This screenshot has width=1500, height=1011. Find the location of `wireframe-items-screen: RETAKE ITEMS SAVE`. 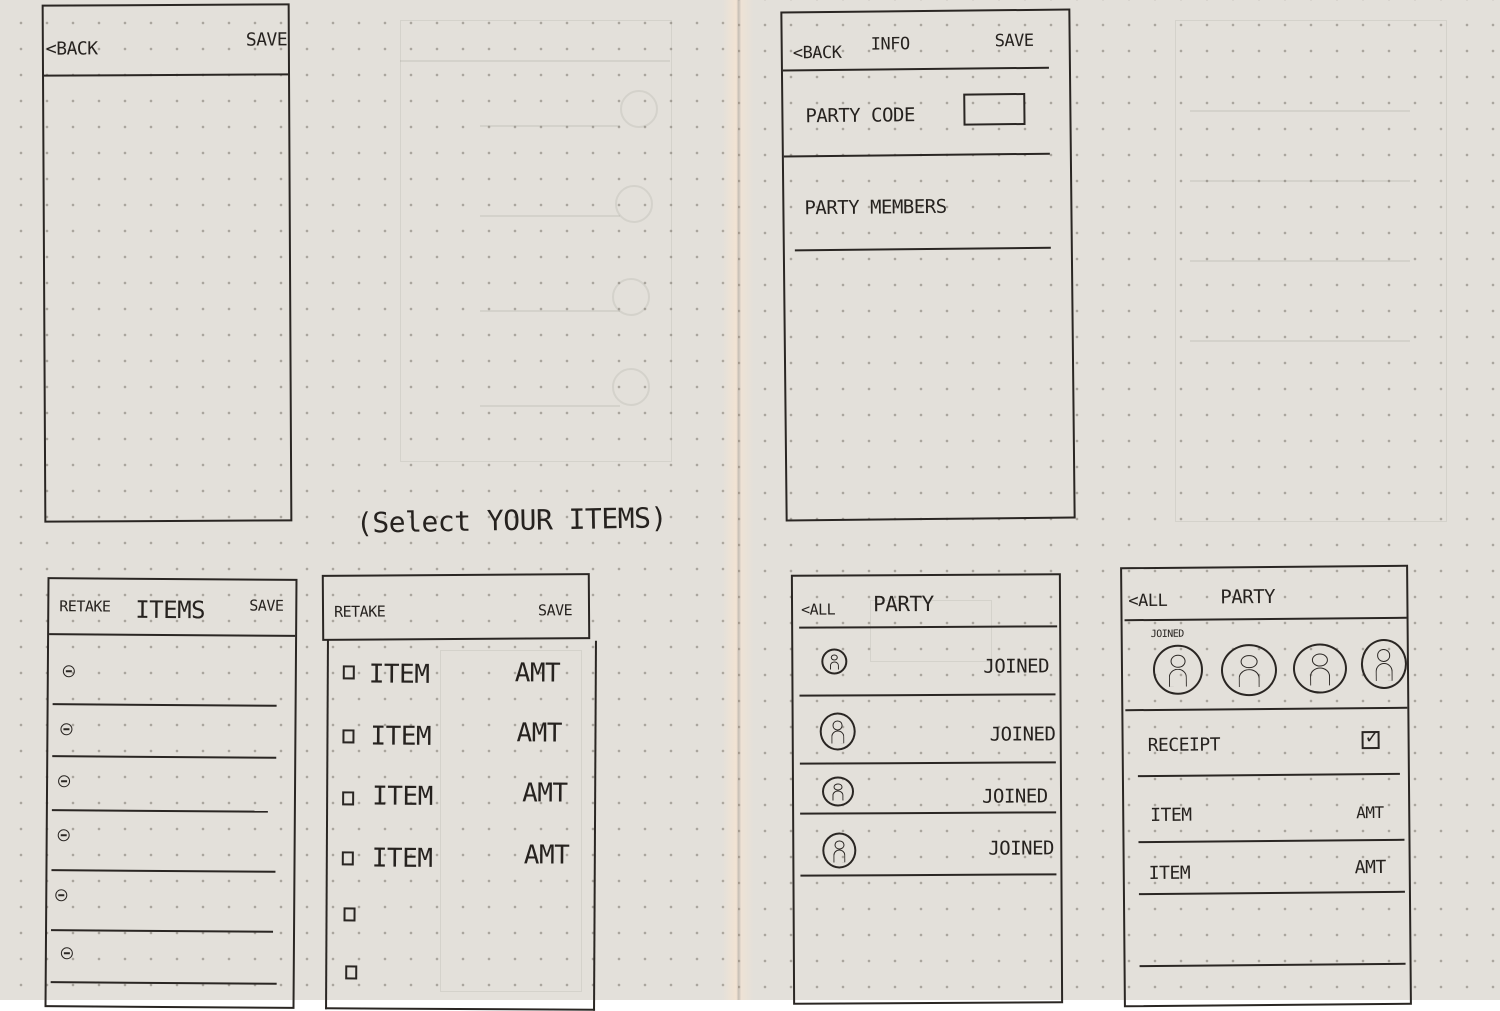

wireframe-items-screen: RETAKE ITEMS SAVE is located at coordinates (171, 793).